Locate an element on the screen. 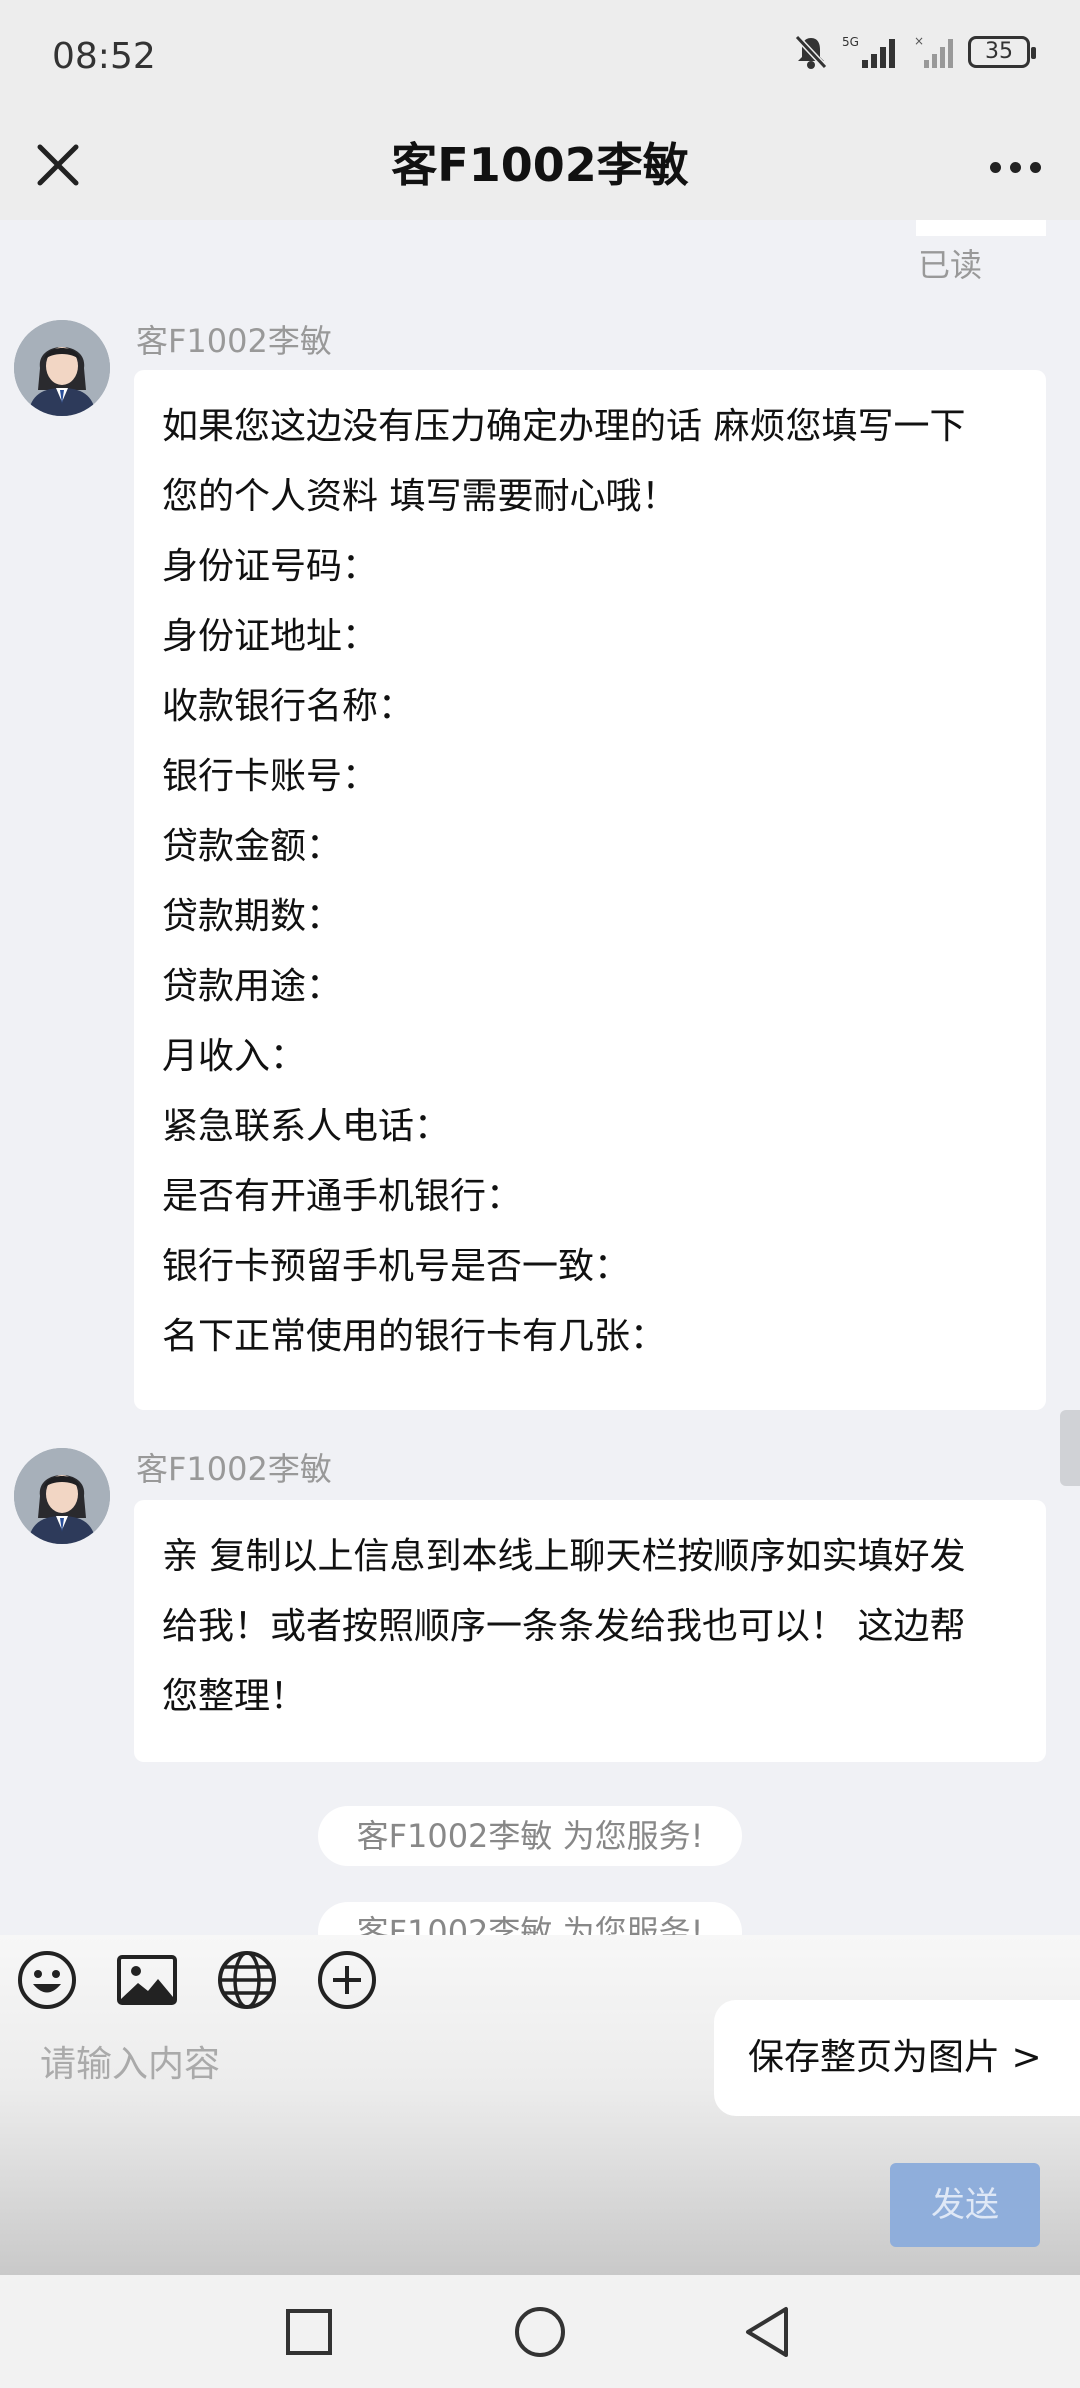 The height and width of the screenshot is (2388, 1080). message-line: 身份证地址： is located at coordinates (270, 636).